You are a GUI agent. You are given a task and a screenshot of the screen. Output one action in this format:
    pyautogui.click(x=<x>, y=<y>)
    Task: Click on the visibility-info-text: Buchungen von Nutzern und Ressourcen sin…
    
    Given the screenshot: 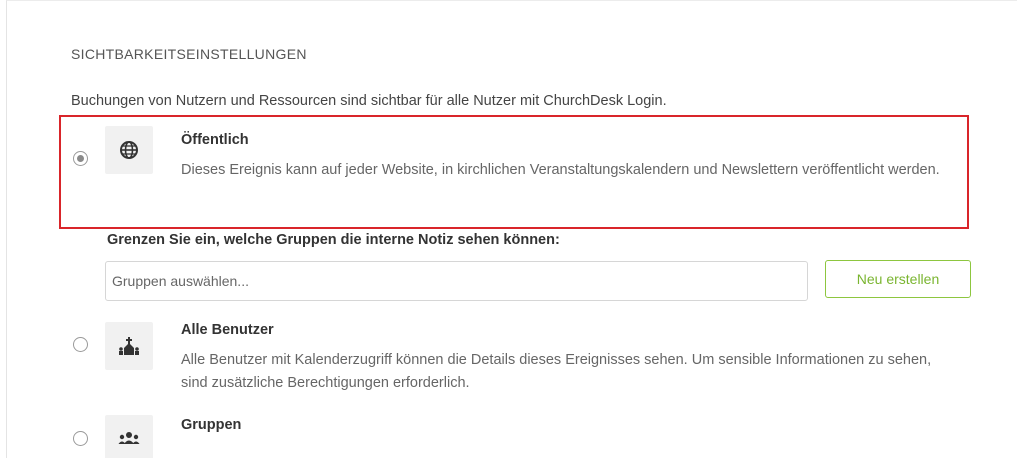 What is the action you would take?
    pyautogui.click(x=369, y=101)
    